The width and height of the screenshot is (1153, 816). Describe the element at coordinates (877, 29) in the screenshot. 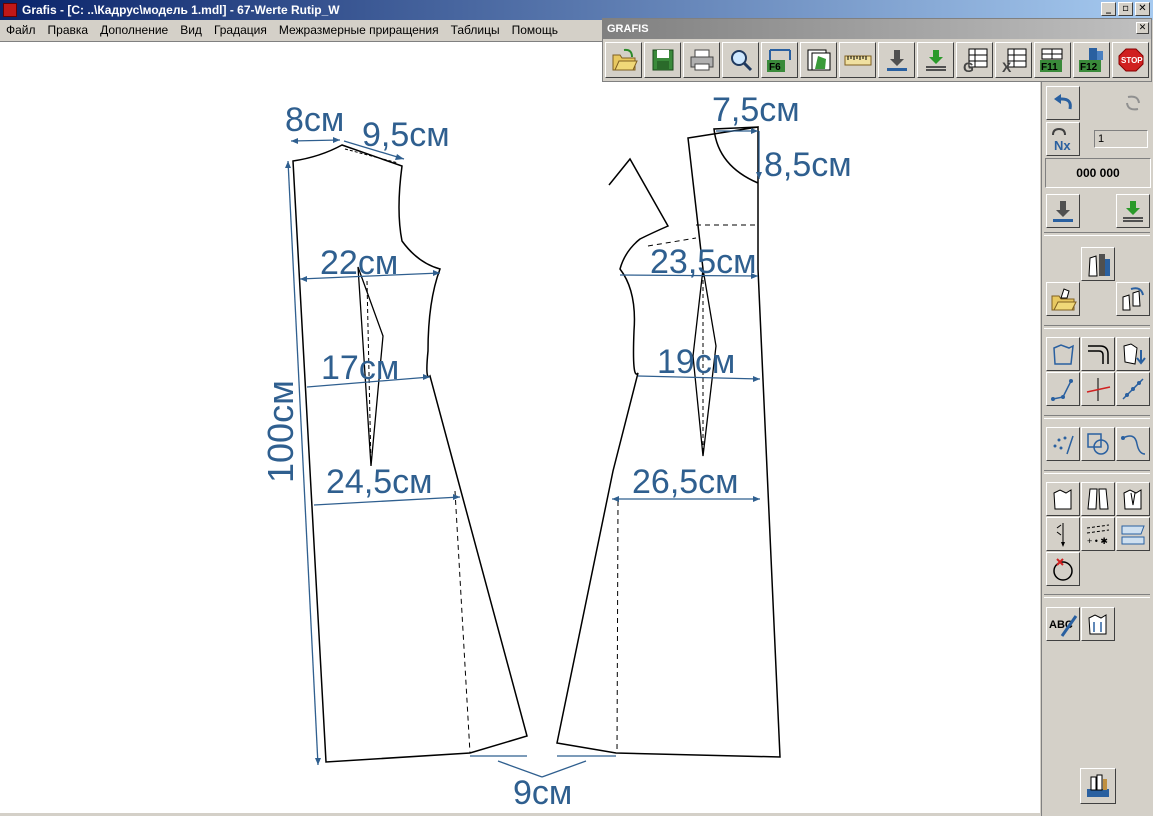

I see `toolbar-titlebar: GRAFIS ✕` at that location.